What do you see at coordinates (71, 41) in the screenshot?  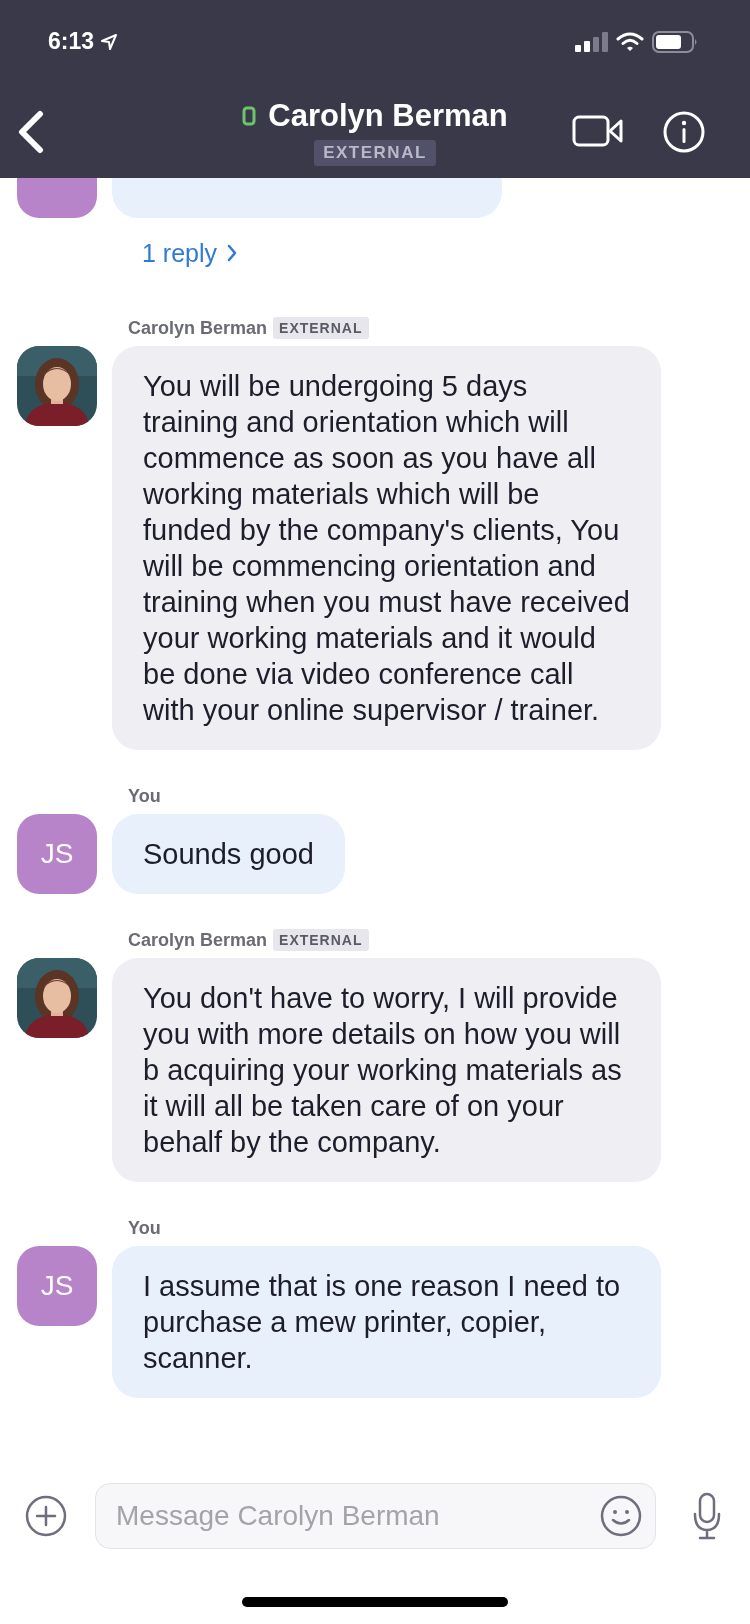 I see `status-time: 6:13` at bounding box center [71, 41].